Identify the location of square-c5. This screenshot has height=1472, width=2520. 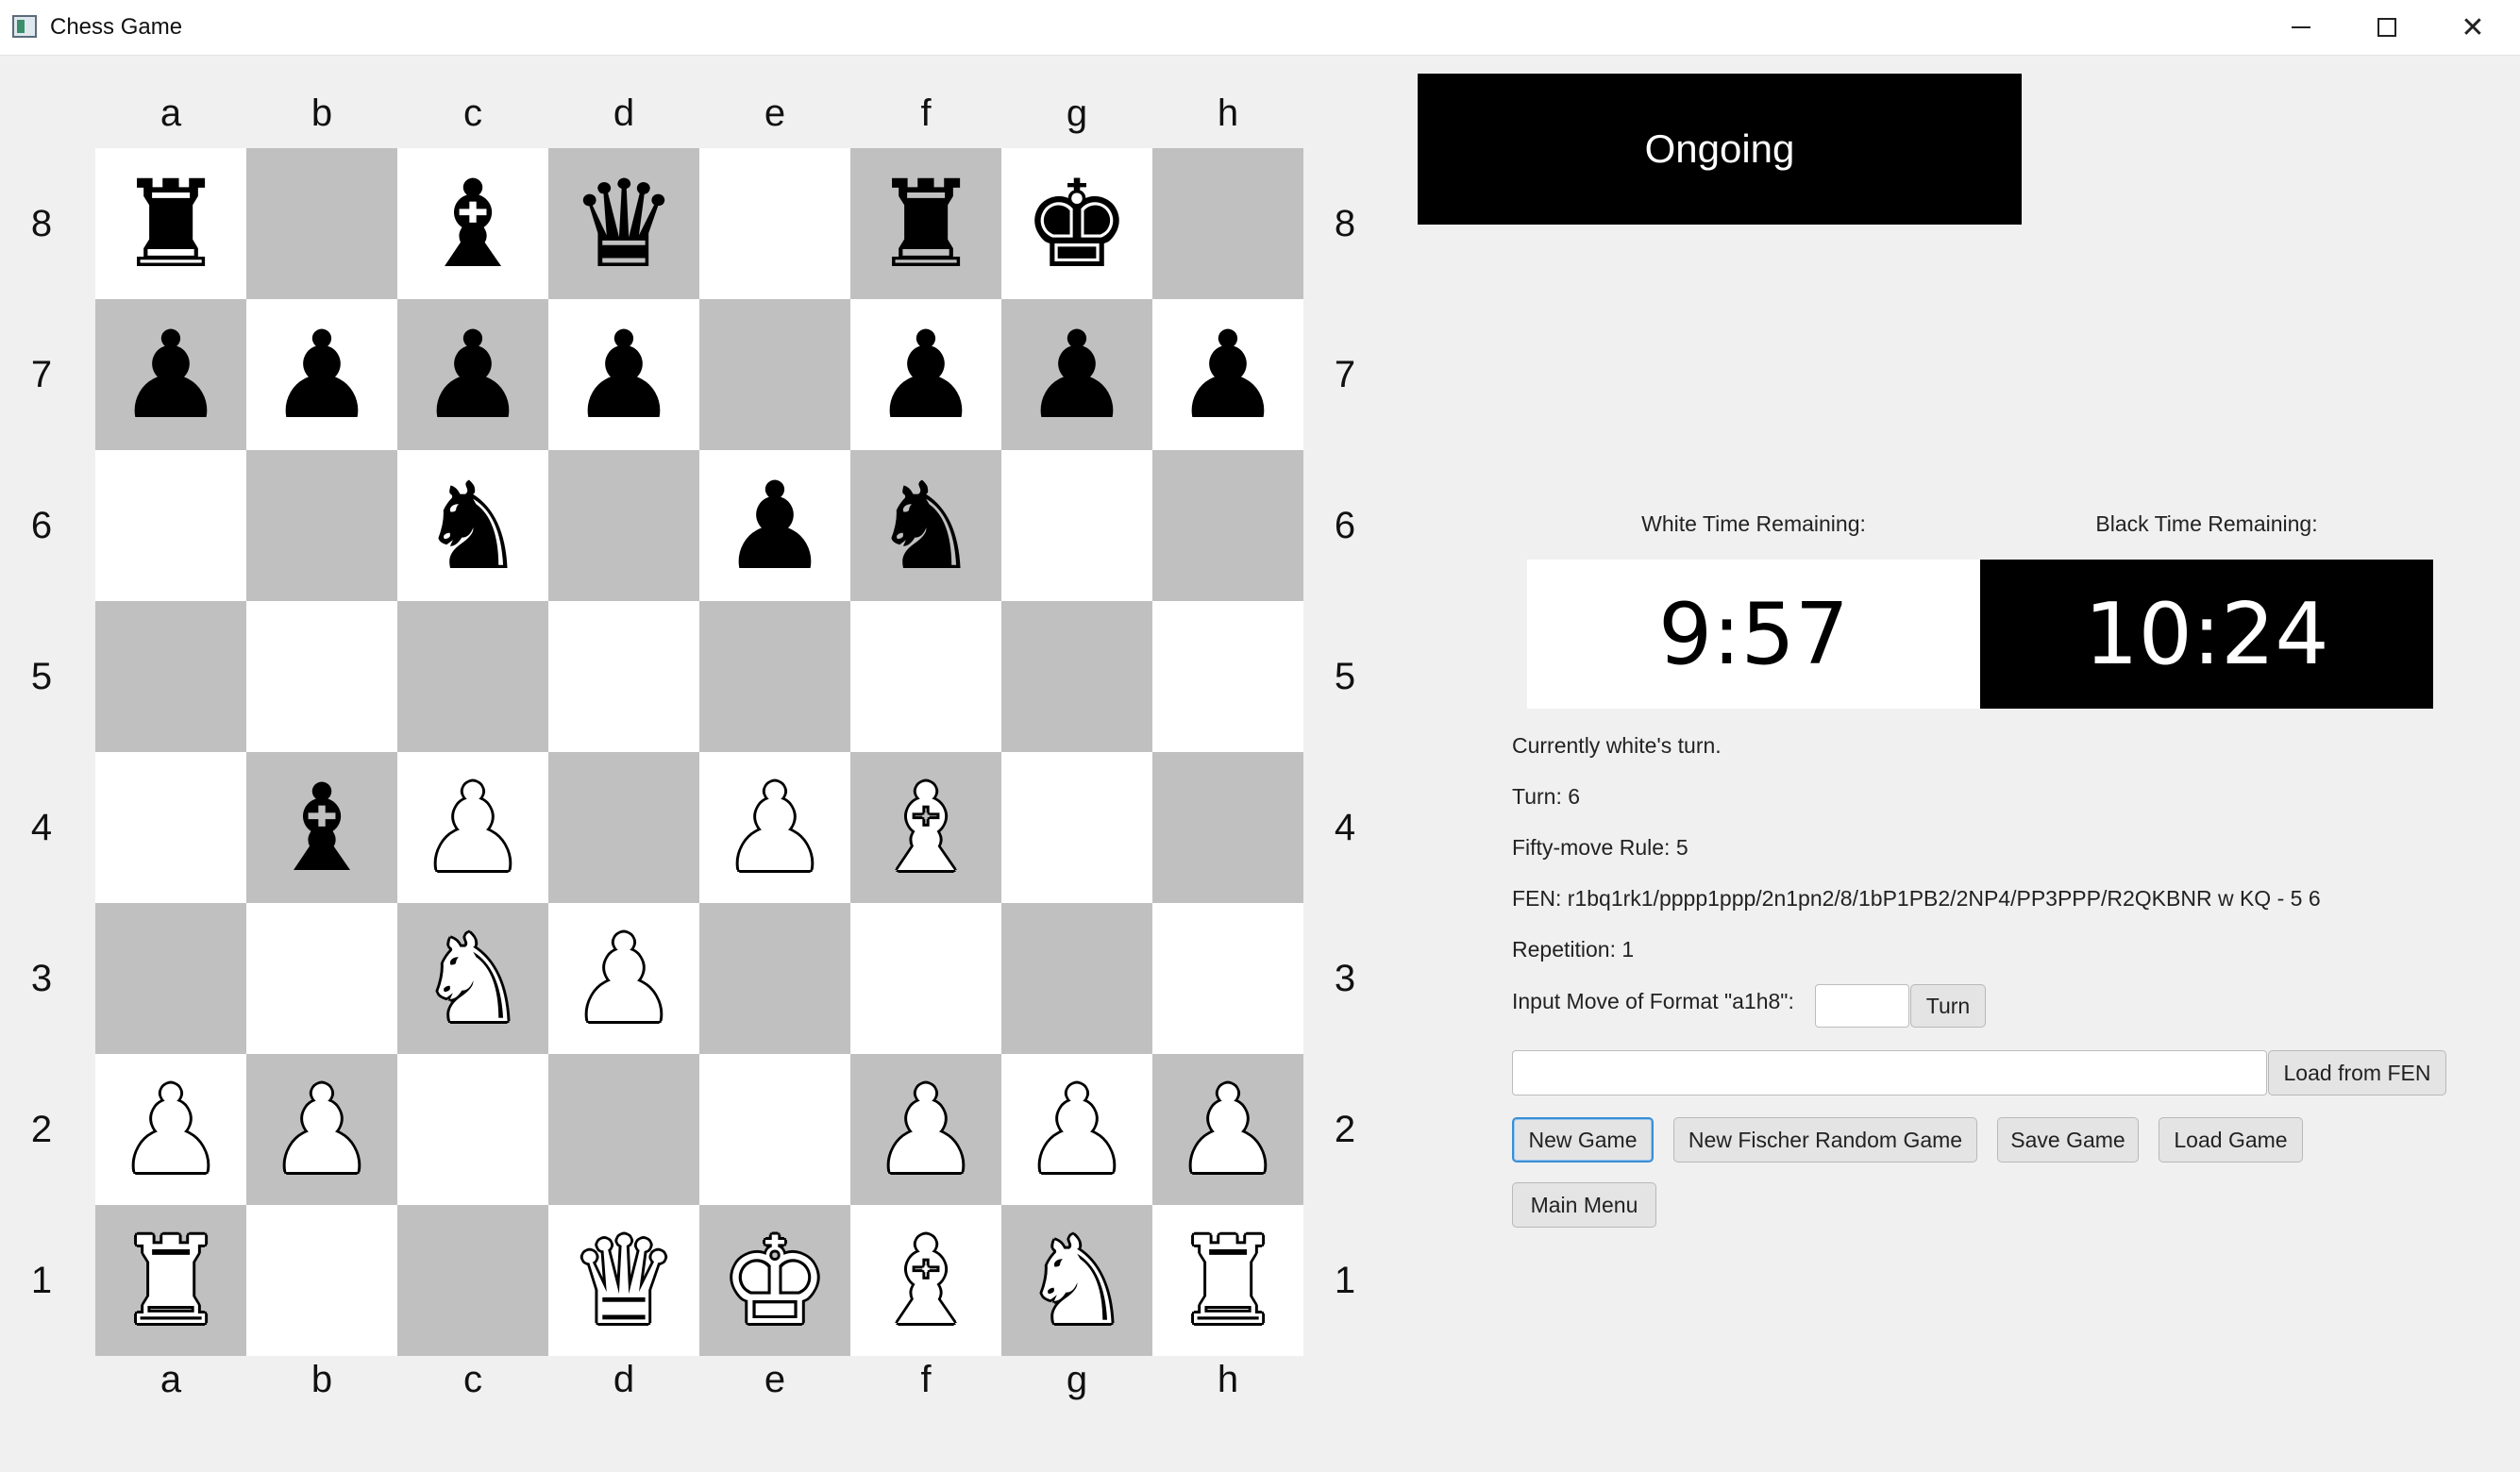
(472, 676).